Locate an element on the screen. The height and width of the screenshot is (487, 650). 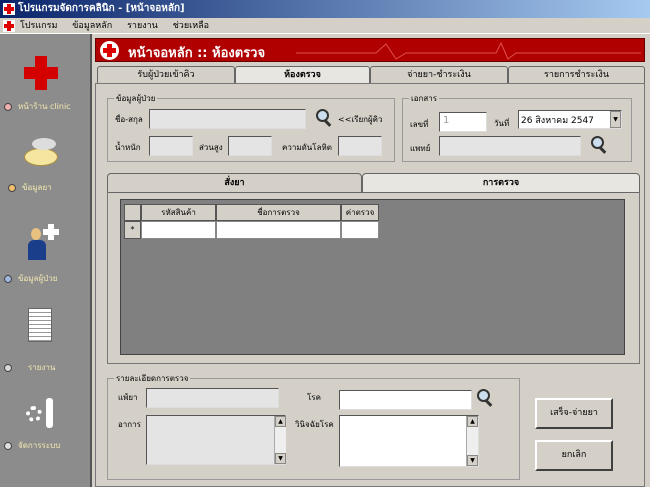
doc-number-label: เลขที่ is located at coordinates (419, 124).